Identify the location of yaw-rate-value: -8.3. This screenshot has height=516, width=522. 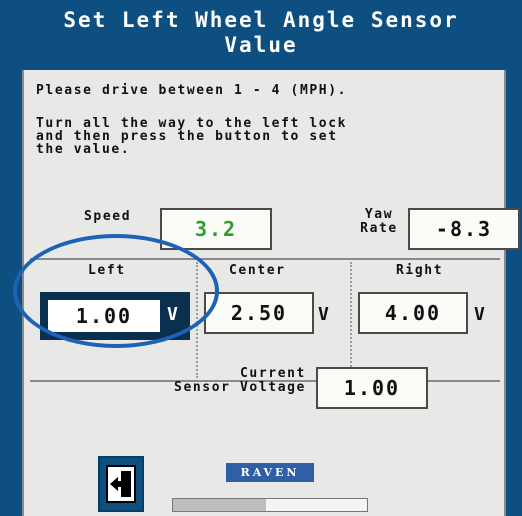
(464, 229).